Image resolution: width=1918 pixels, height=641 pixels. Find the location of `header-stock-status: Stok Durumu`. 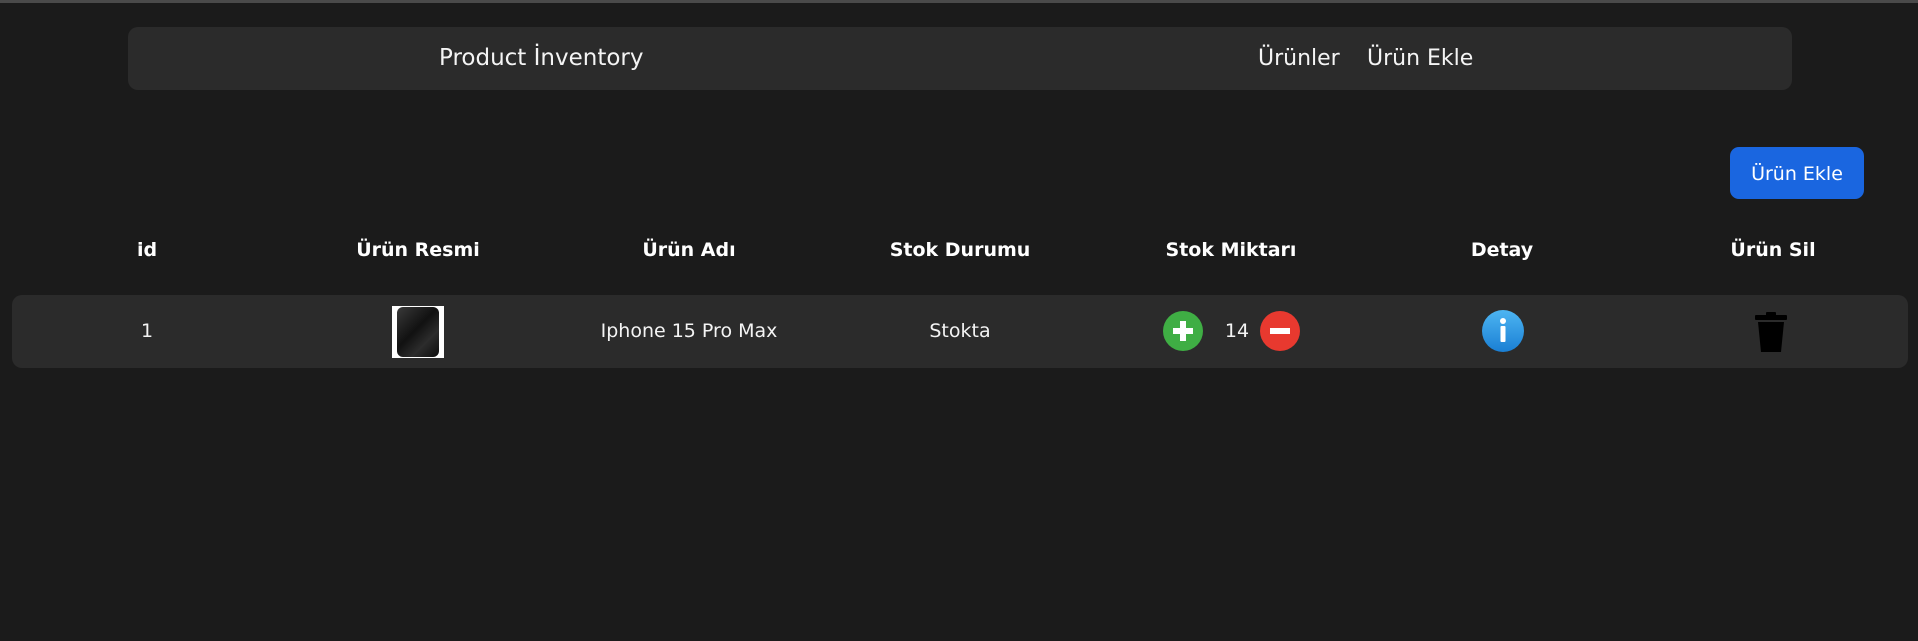

header-stock-status: Stok Durumu is located at coordinates (960, 250).